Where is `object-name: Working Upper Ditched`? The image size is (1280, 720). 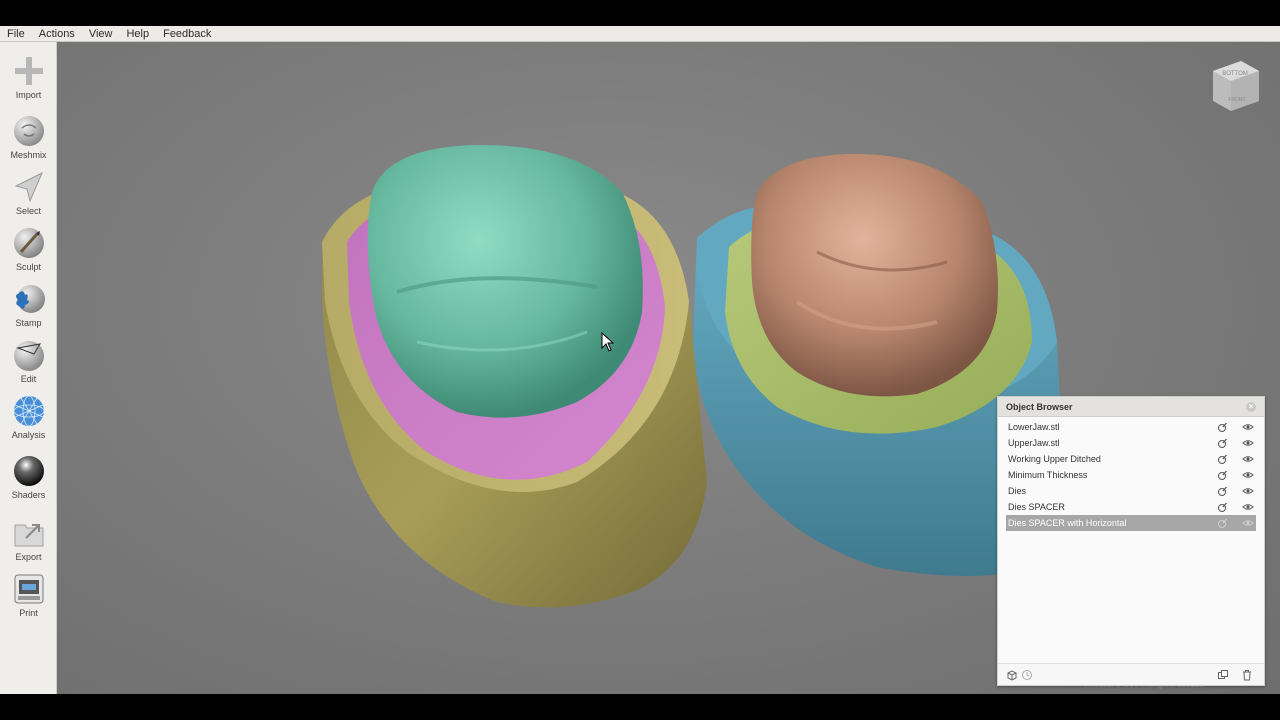 object-name: Working Upper Ditched is located at coordinates (1054, 459).